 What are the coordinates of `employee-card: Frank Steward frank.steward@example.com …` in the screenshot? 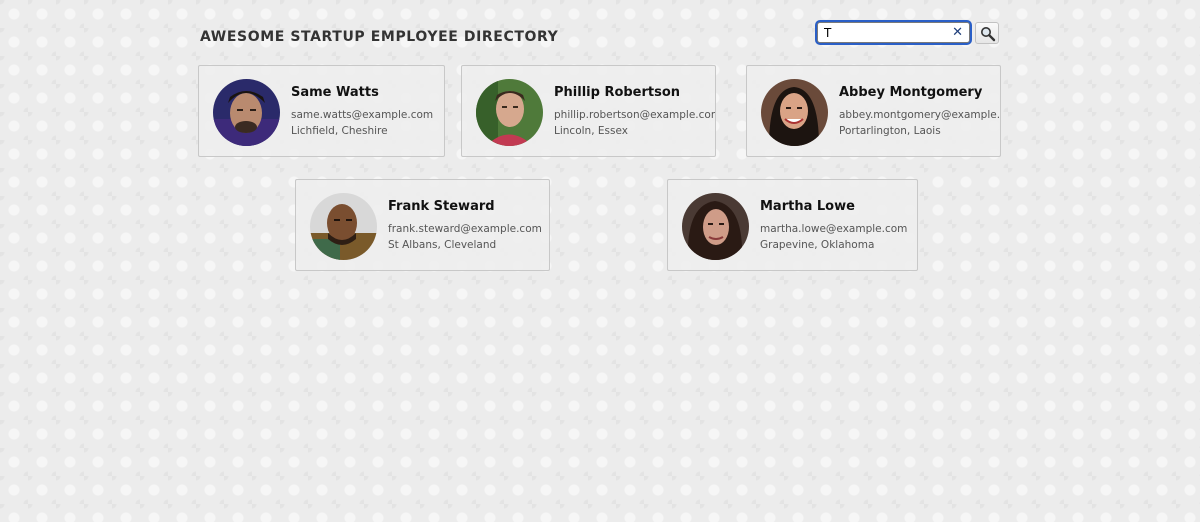 It's located at (422, 225).